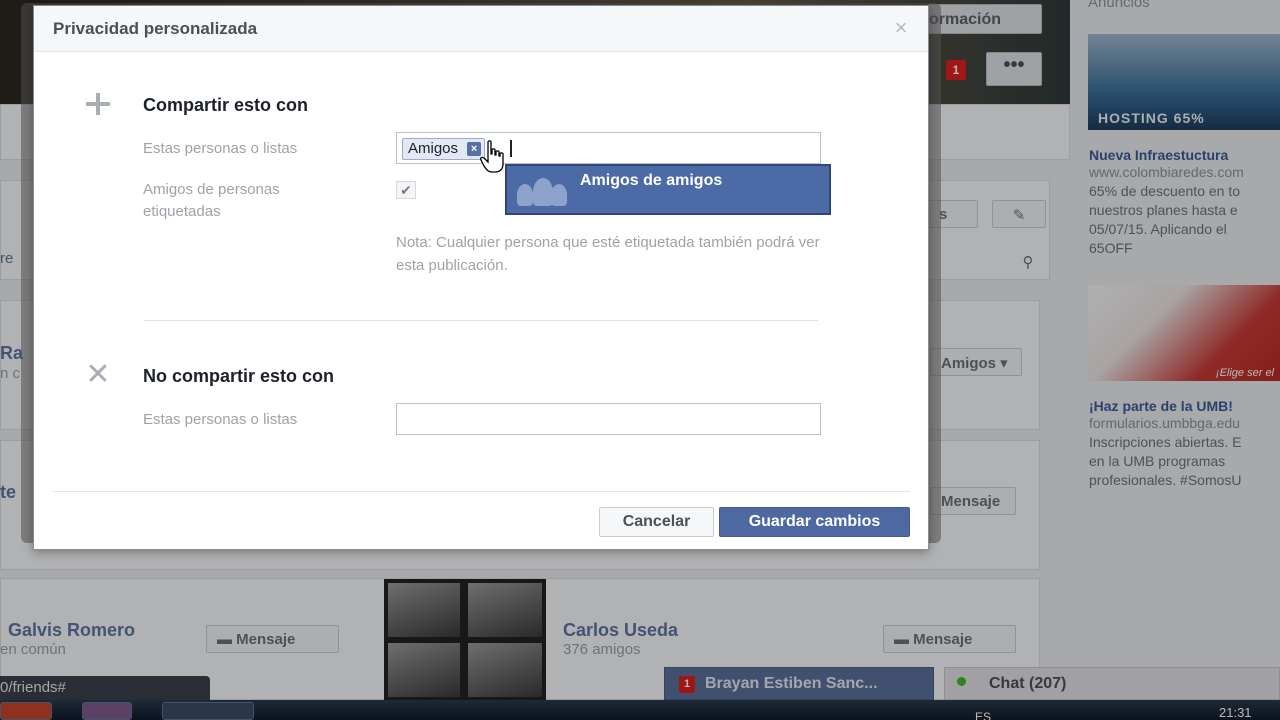 The height and width of the screenshot is (720, 1280). What do you see at coordinates (668, 189) in the screenshot?
I see `suggestion-item: Amigos de amigos` at bounding box center [668, 189].